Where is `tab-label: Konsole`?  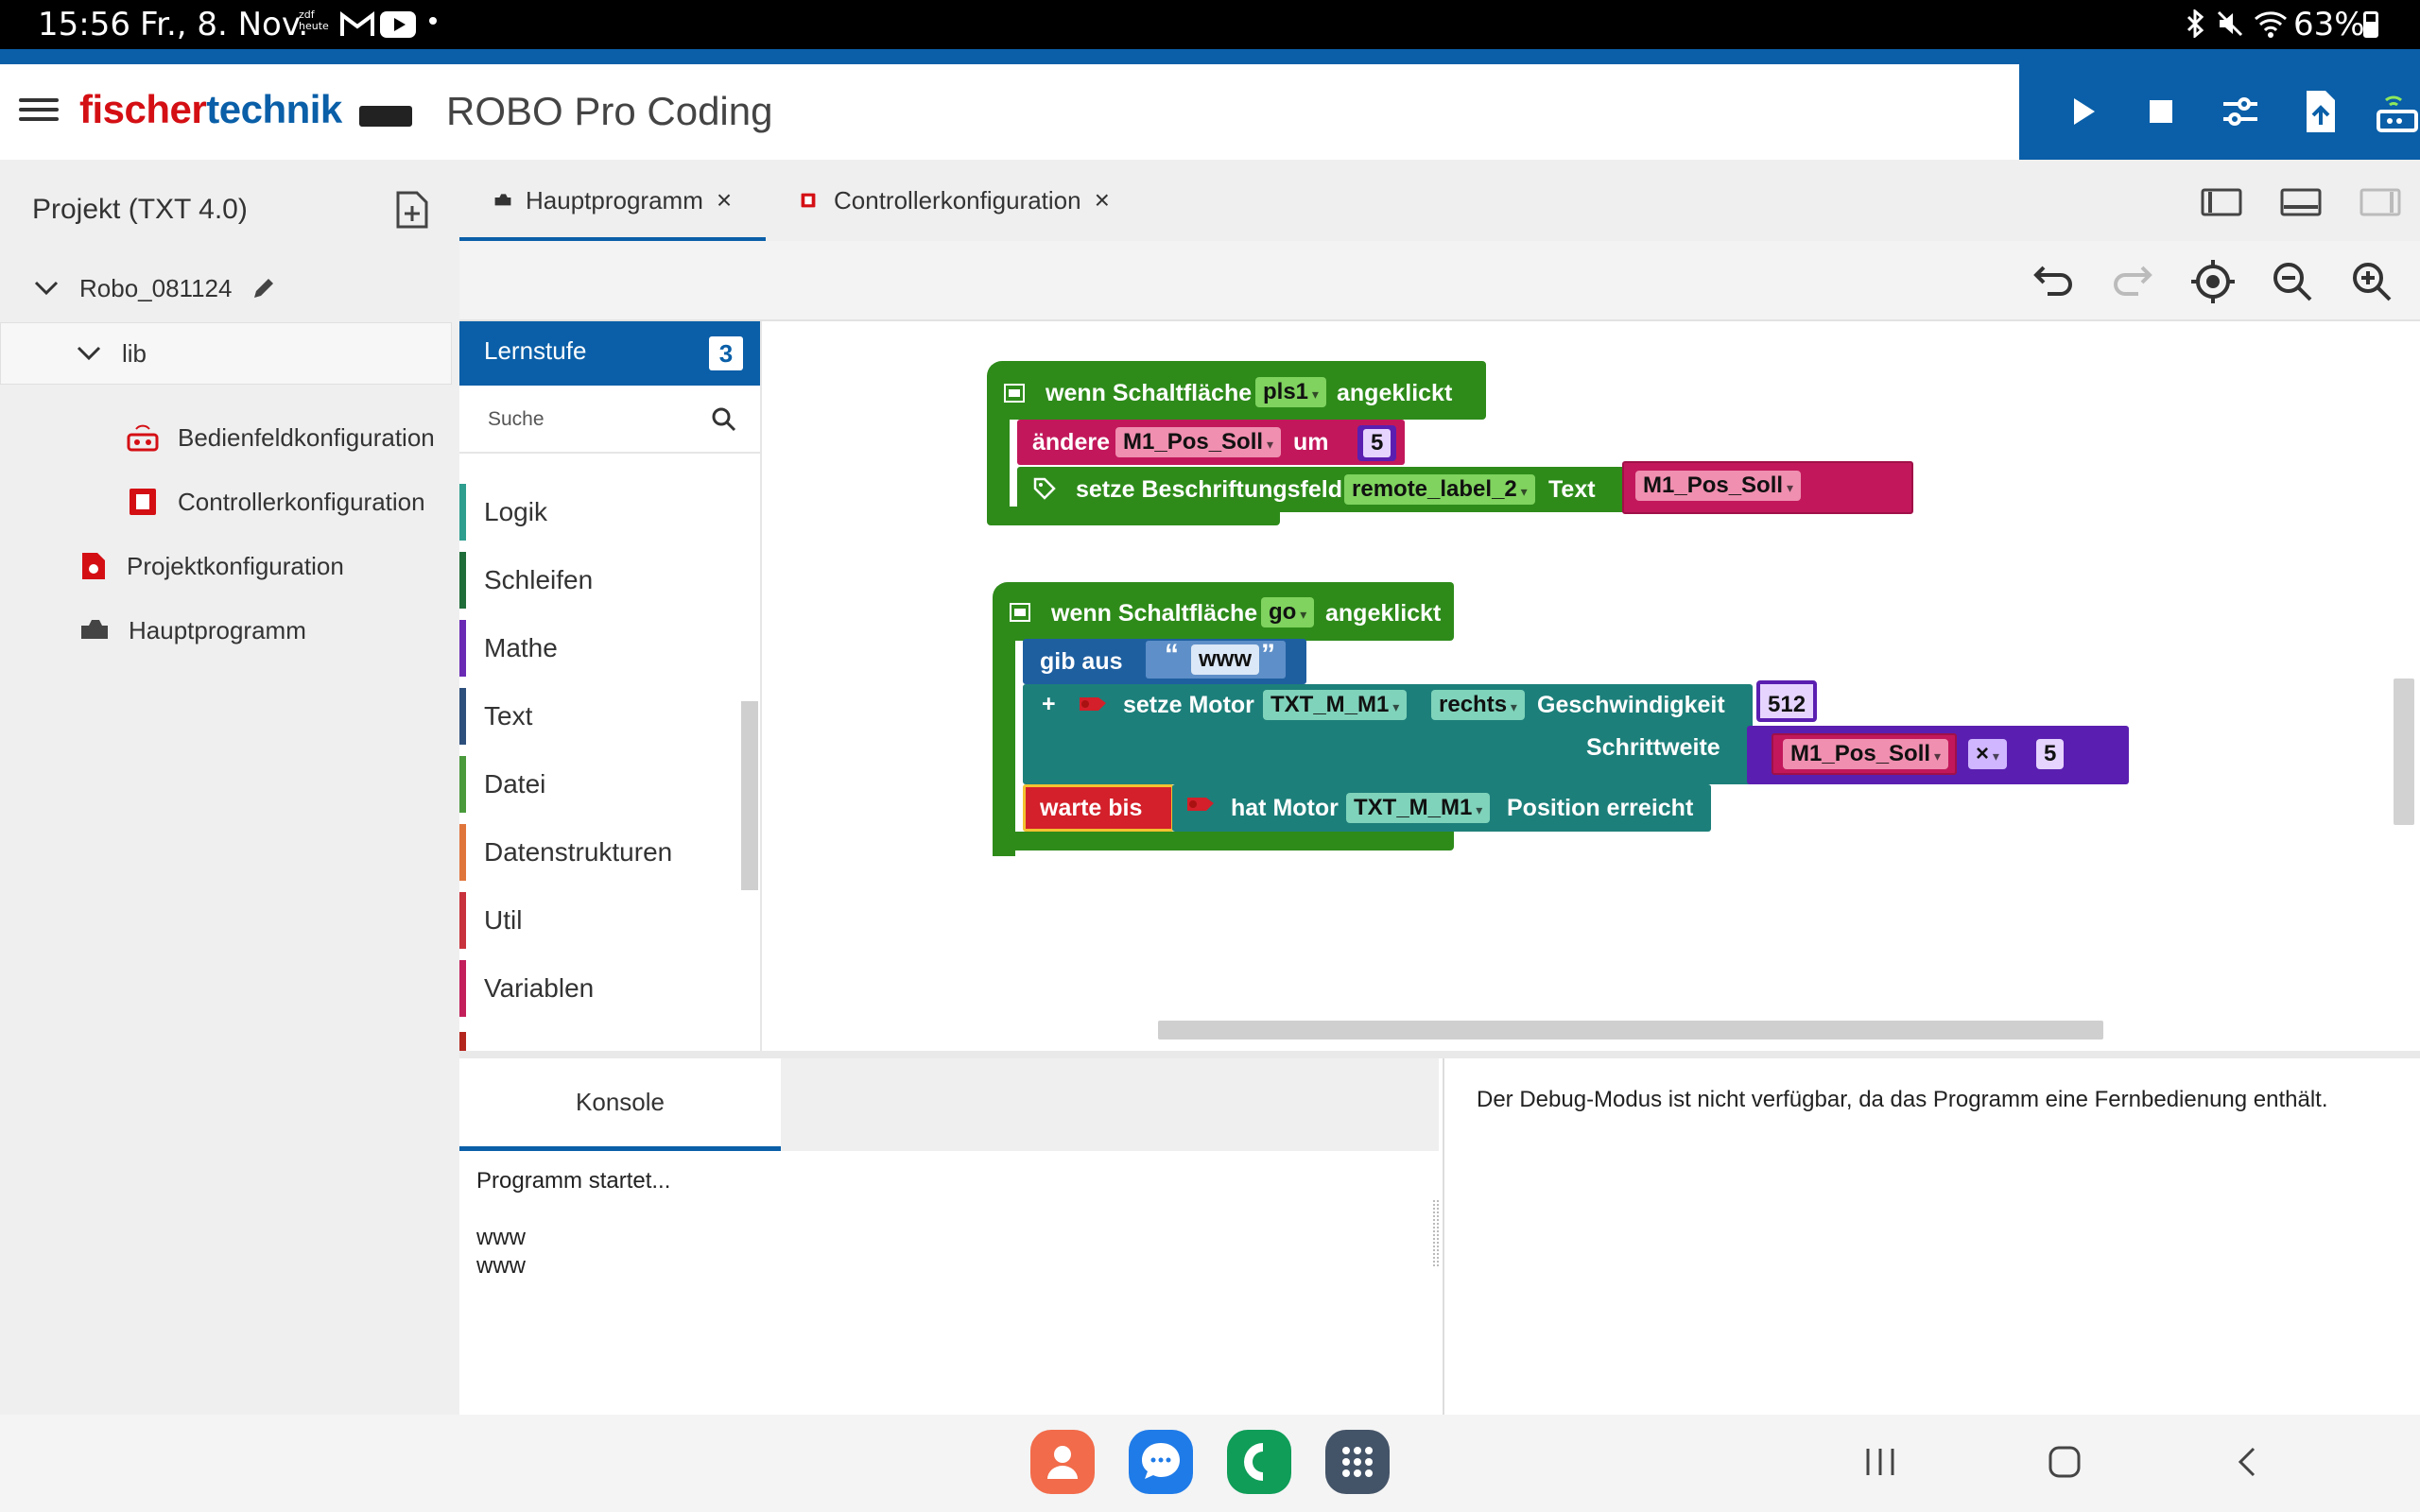 tab-label: Konsole is located at coordinates (621, 1102).